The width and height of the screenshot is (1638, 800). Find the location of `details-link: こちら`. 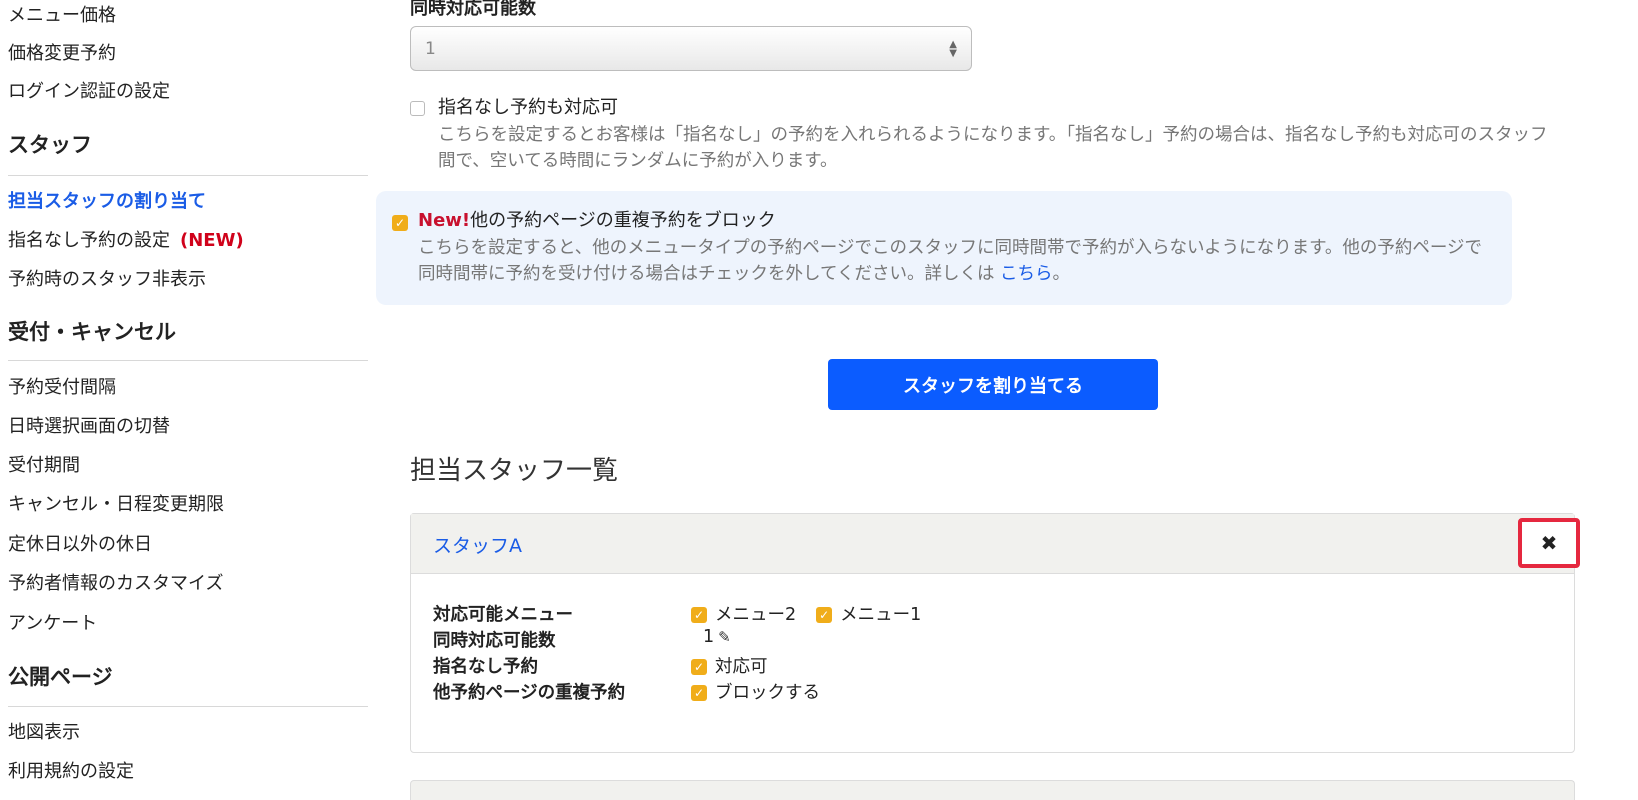

details-link: こちら is located at coordinates (1026, 274).